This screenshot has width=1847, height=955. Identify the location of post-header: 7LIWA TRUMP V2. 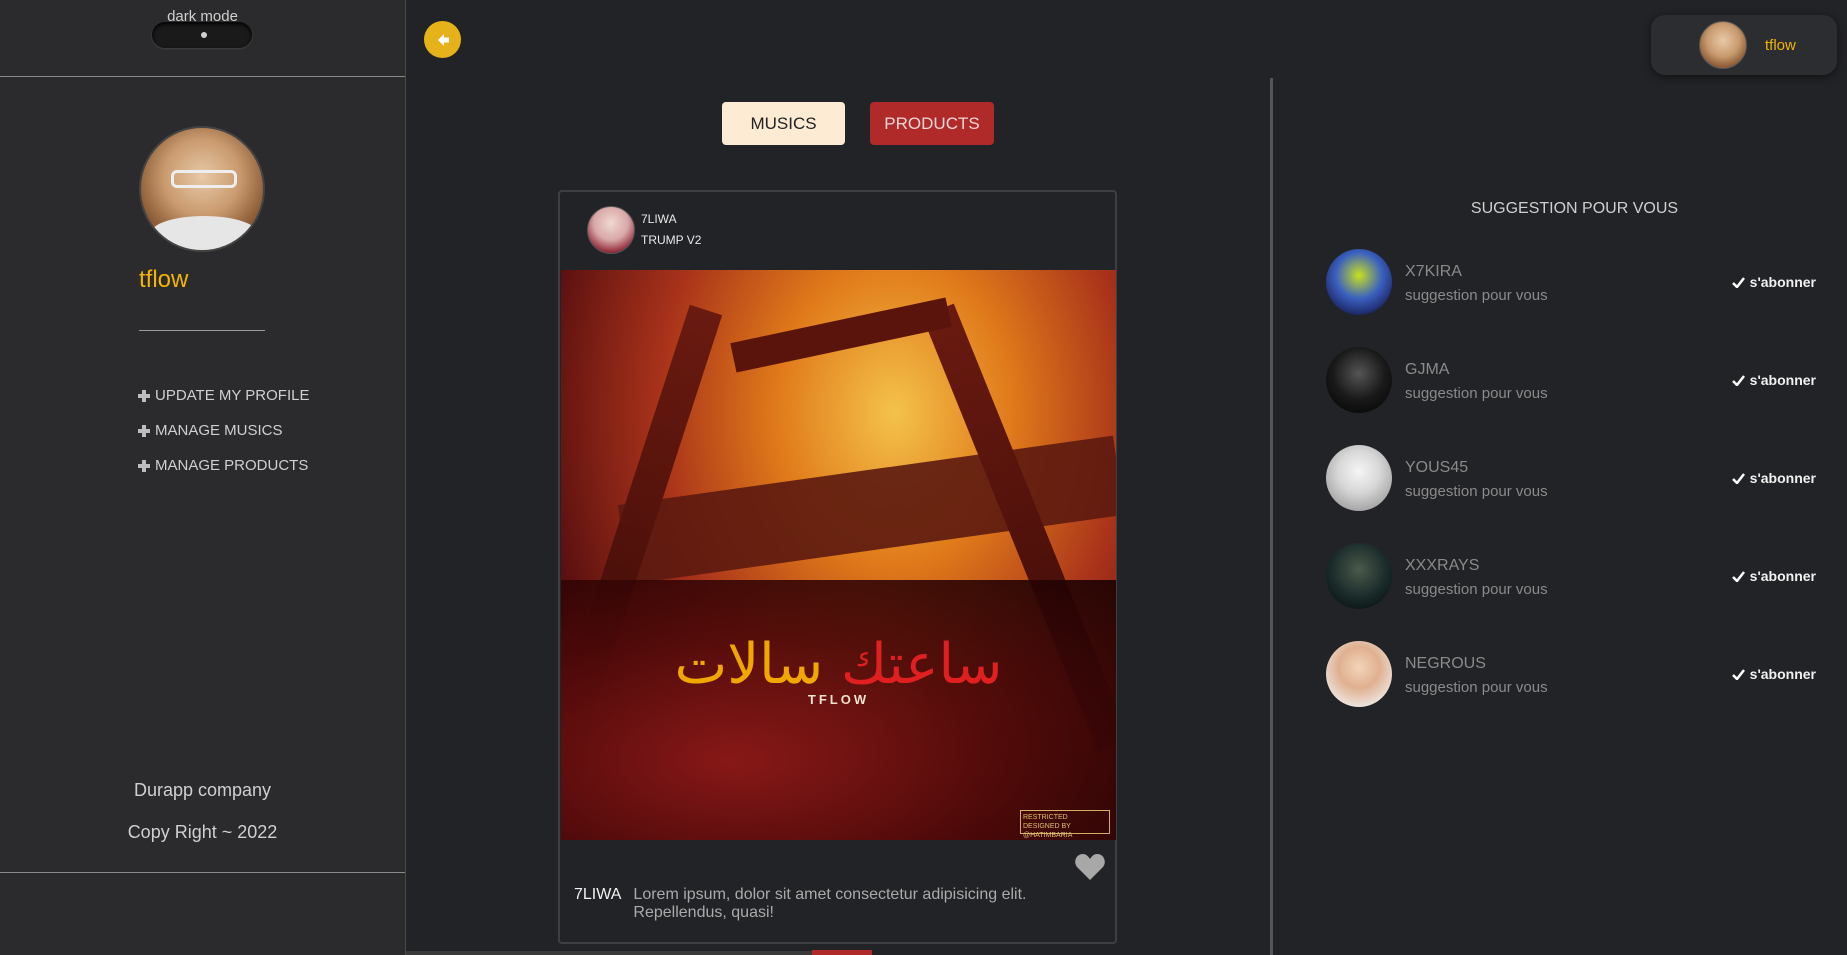
(644, 230).